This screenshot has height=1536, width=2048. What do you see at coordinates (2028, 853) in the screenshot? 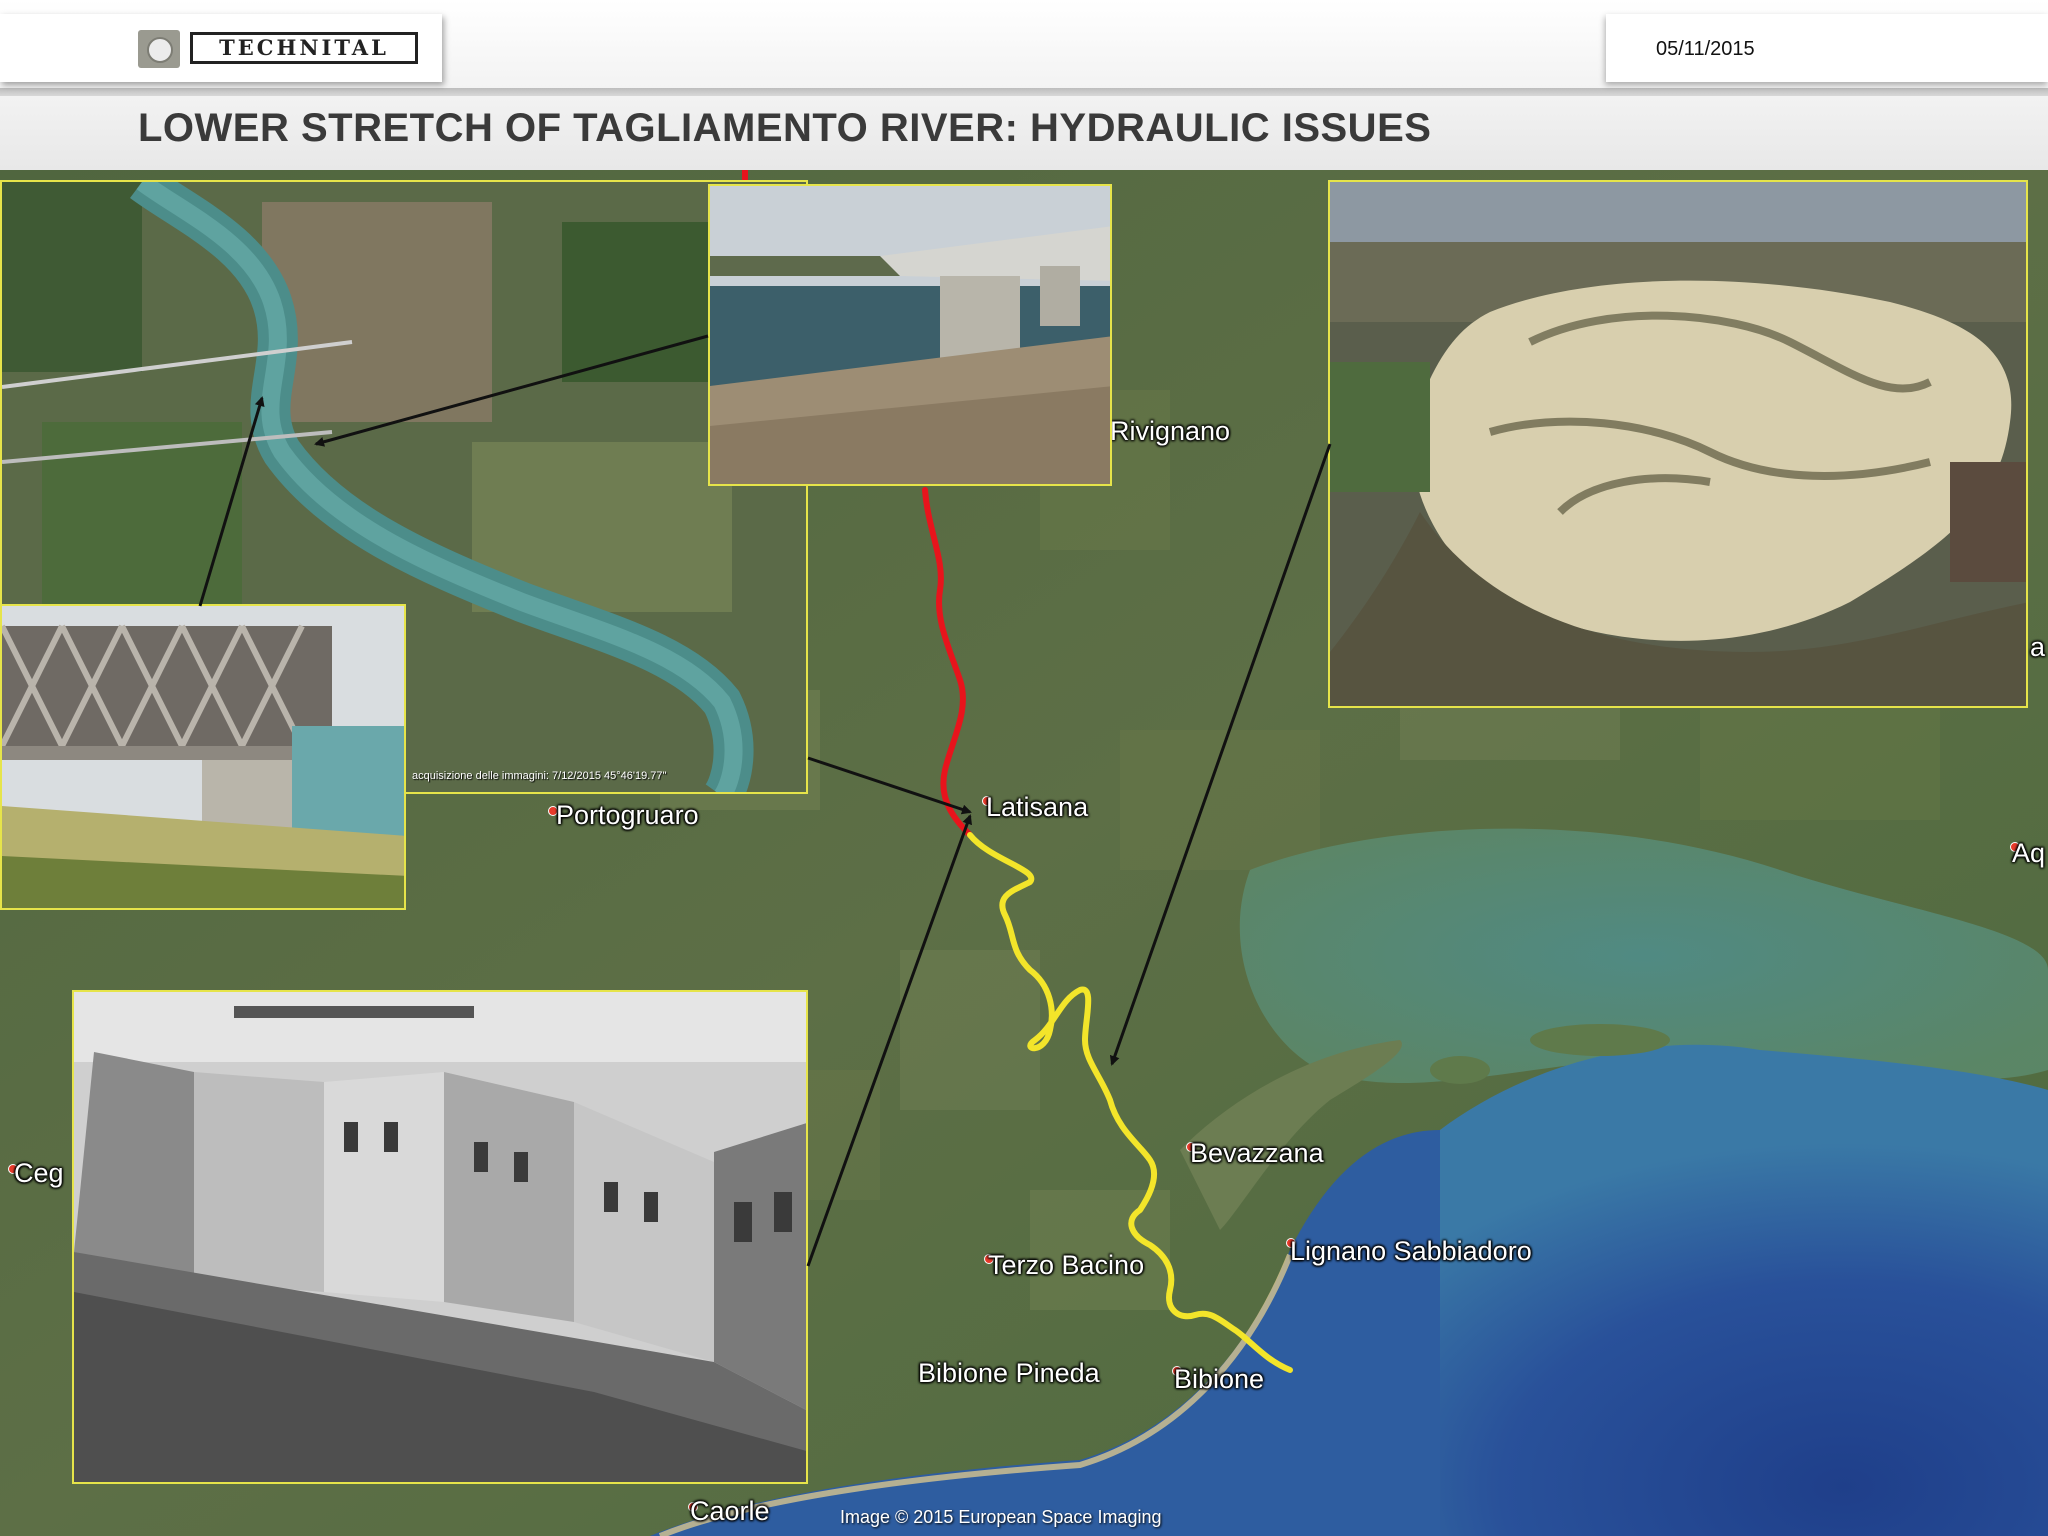
I see `place-label-aq: Aq` at bounding box center [2028, 853].